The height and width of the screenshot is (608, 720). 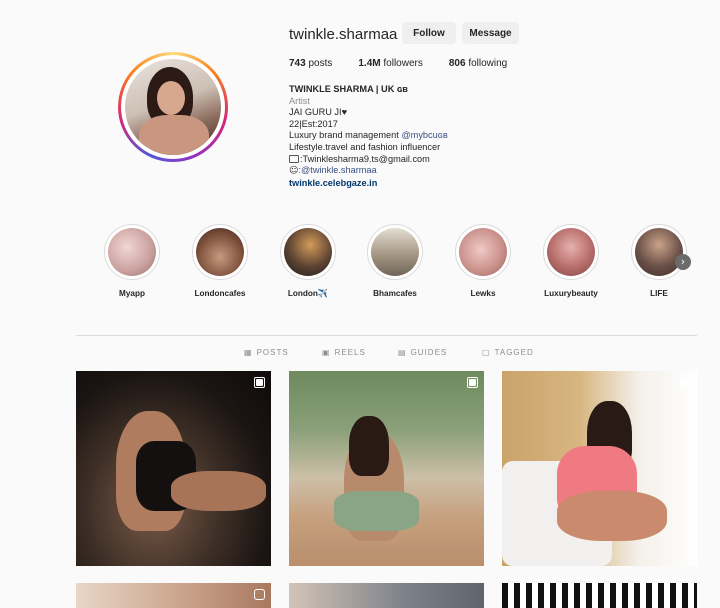 What do you see at coordinates (422, 352) in the screenshot?
I see `tab-guides: ▤ GUIDES` at bounding box center [422, 352].